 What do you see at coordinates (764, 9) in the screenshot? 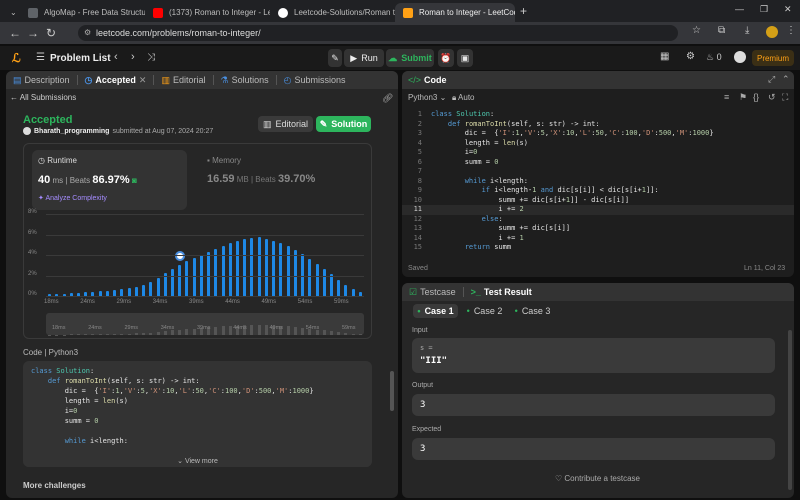
I see `restore-icon: ❐` at bounding box center [764, 9].